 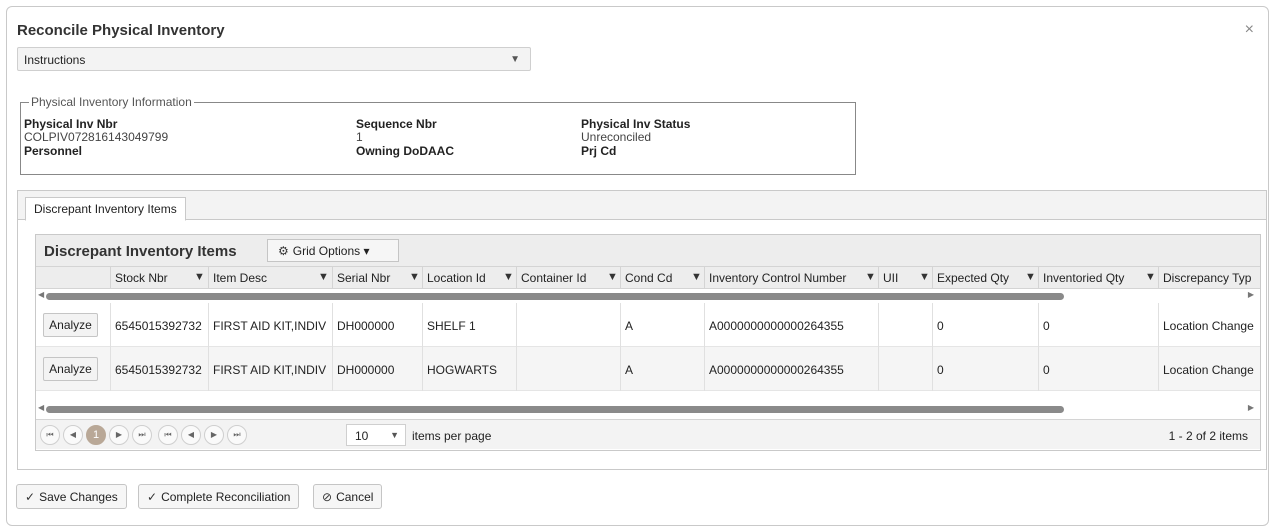 What do you see at coordinates (105, 209) in the screenshot?
I see `tab-discrepant-inventory-items: Discrepant Inventory Items` at bounding box center [105, 209].